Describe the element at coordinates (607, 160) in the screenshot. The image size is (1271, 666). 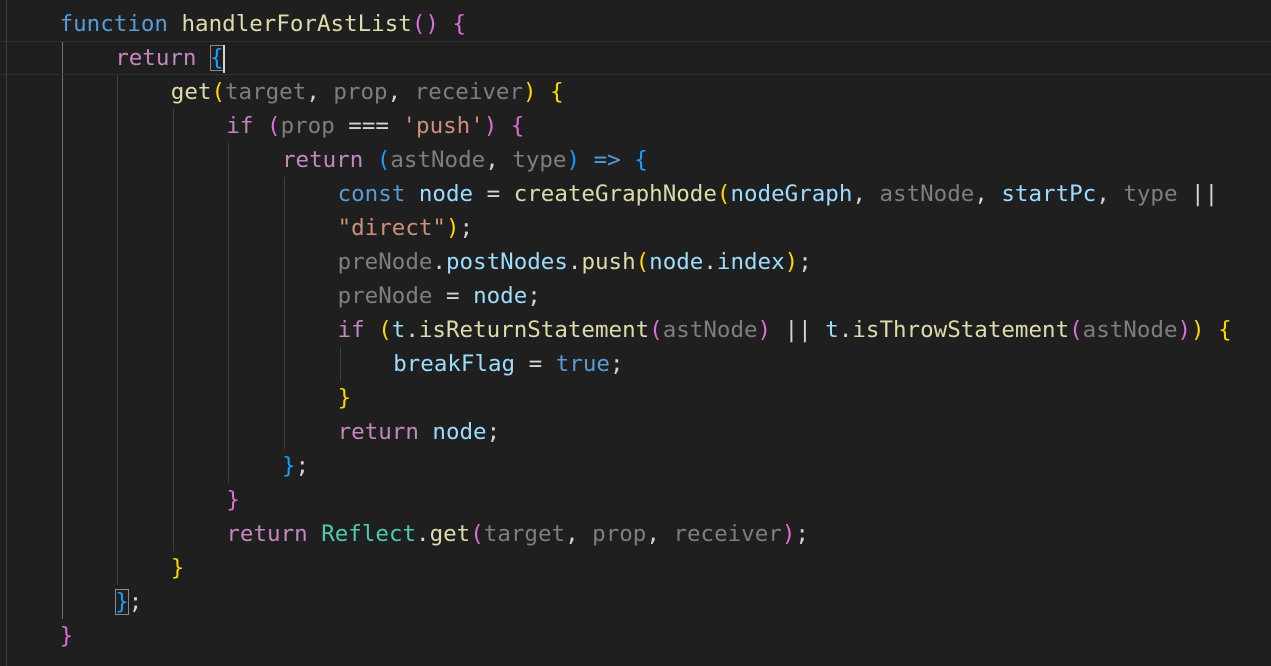
I see `code-token: =>` at that location.